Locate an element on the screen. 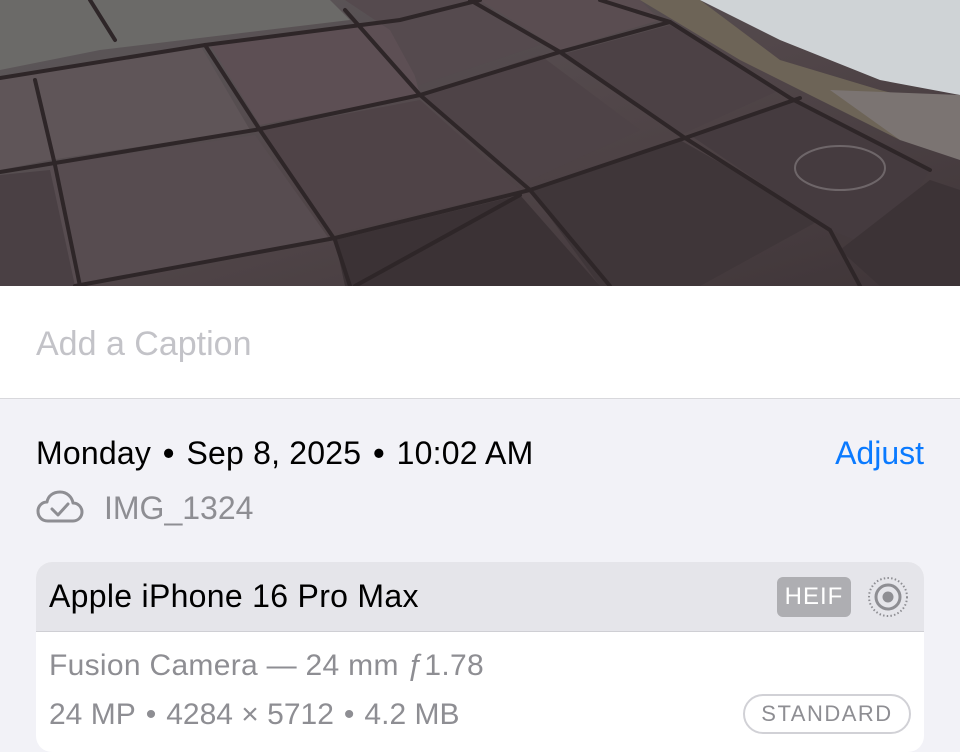 The width and height of the screenshot is (960, 752). day-label: Monday is located at coordinates (94, 453).